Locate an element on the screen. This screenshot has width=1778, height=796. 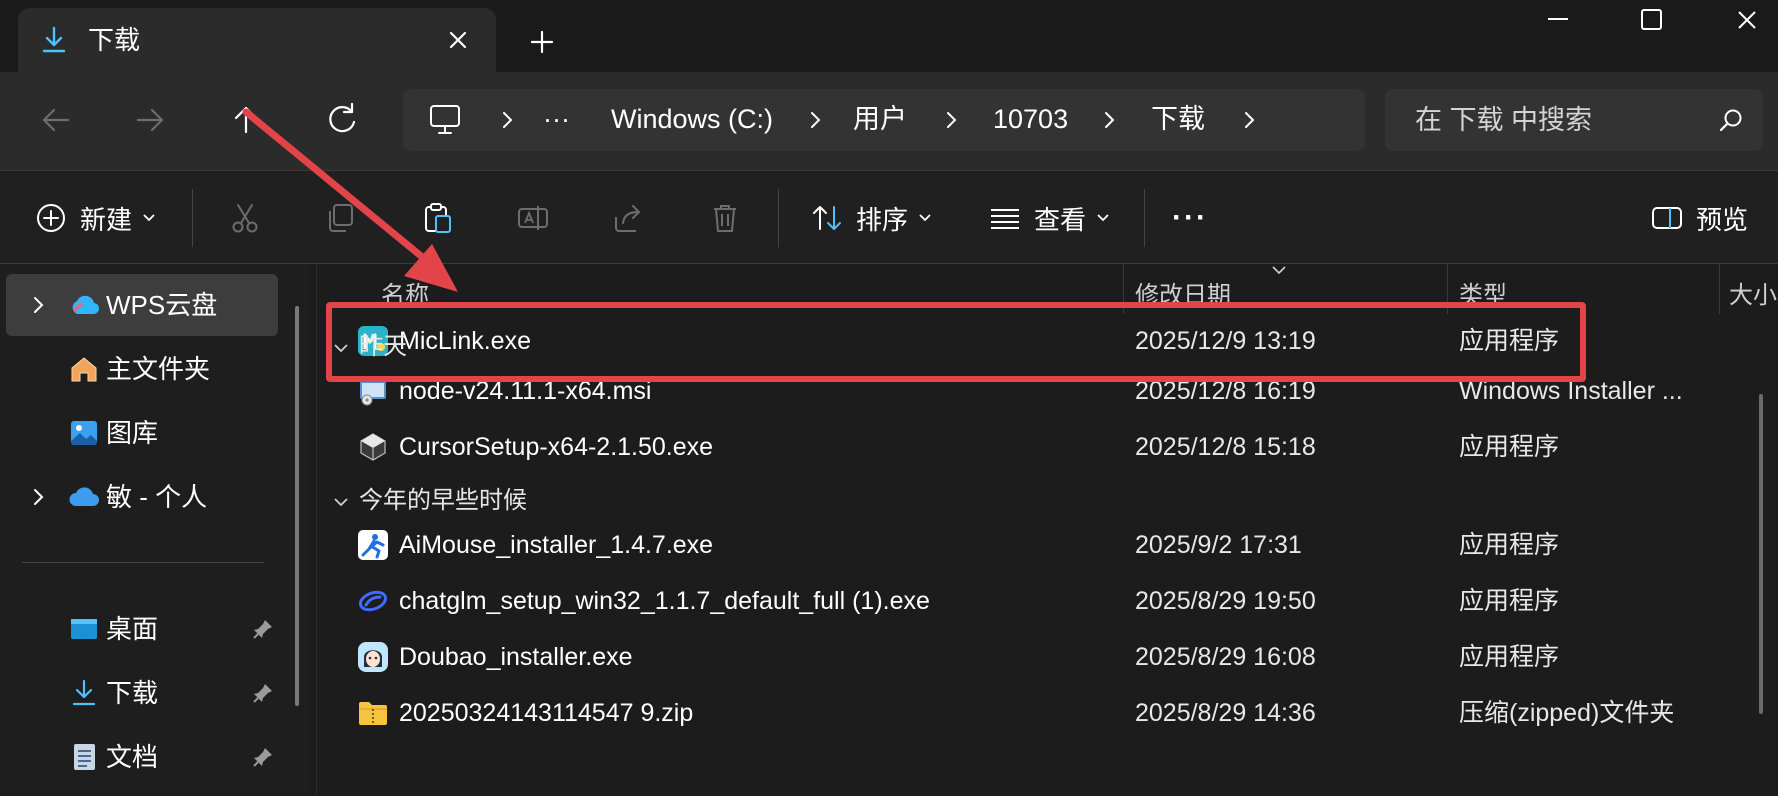
document-icon is located at coordinates (84, 757).